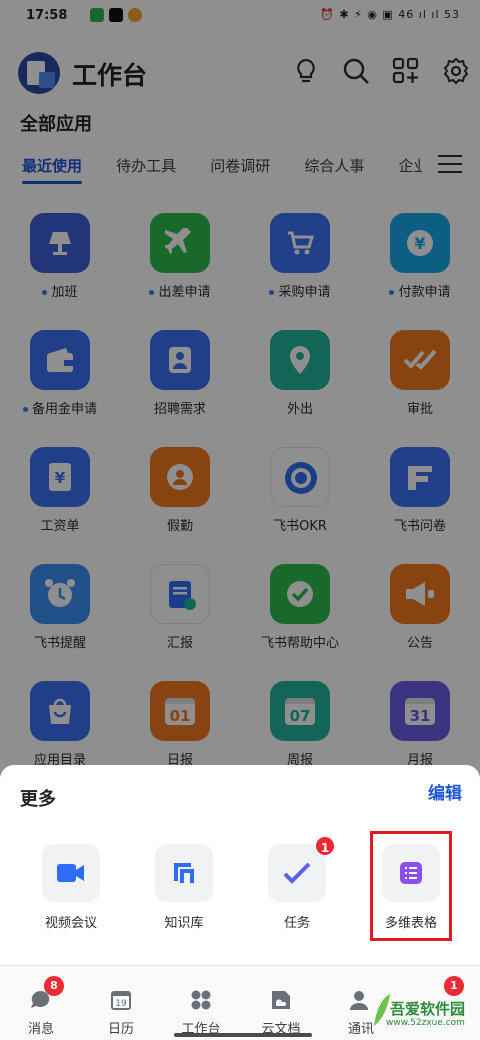 This screenshot has height=1040, width=480. What do you see at coordinates (243, 1035) in the screenshot?
I see `home-indicator` at bounding box center [243, 1035].